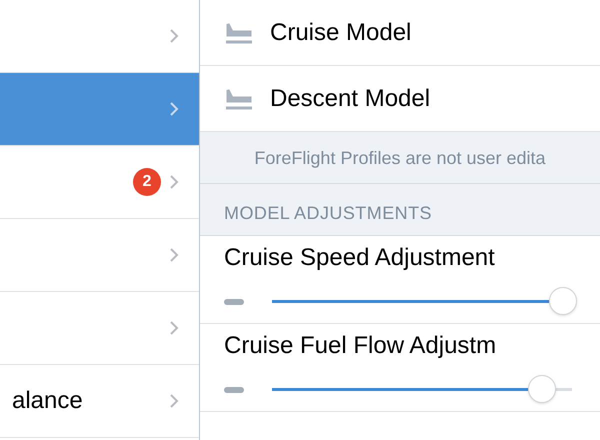 The image size is (600, 440). What do you see at coordinates (328, 213) in the screenshot?
I see `section-title: MODEL ADJUSTMENTS` at bounding box center [328, 213].